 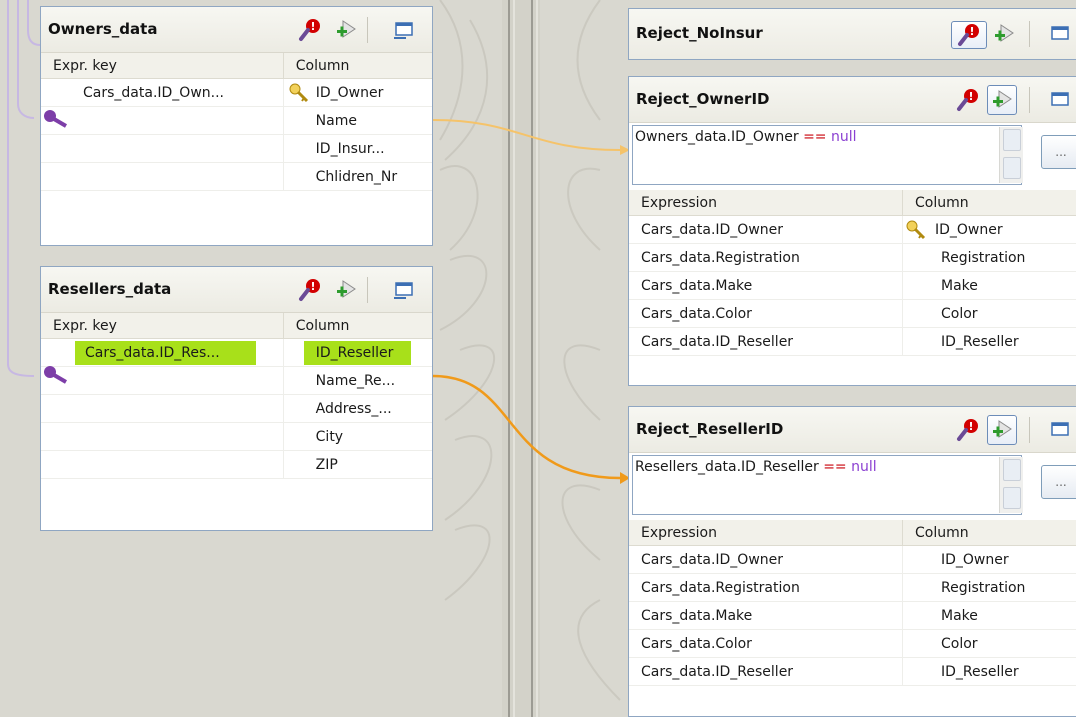 I want to click on reject-ownerid-title: Reject_OwnerID, so click(x=703, y=99).